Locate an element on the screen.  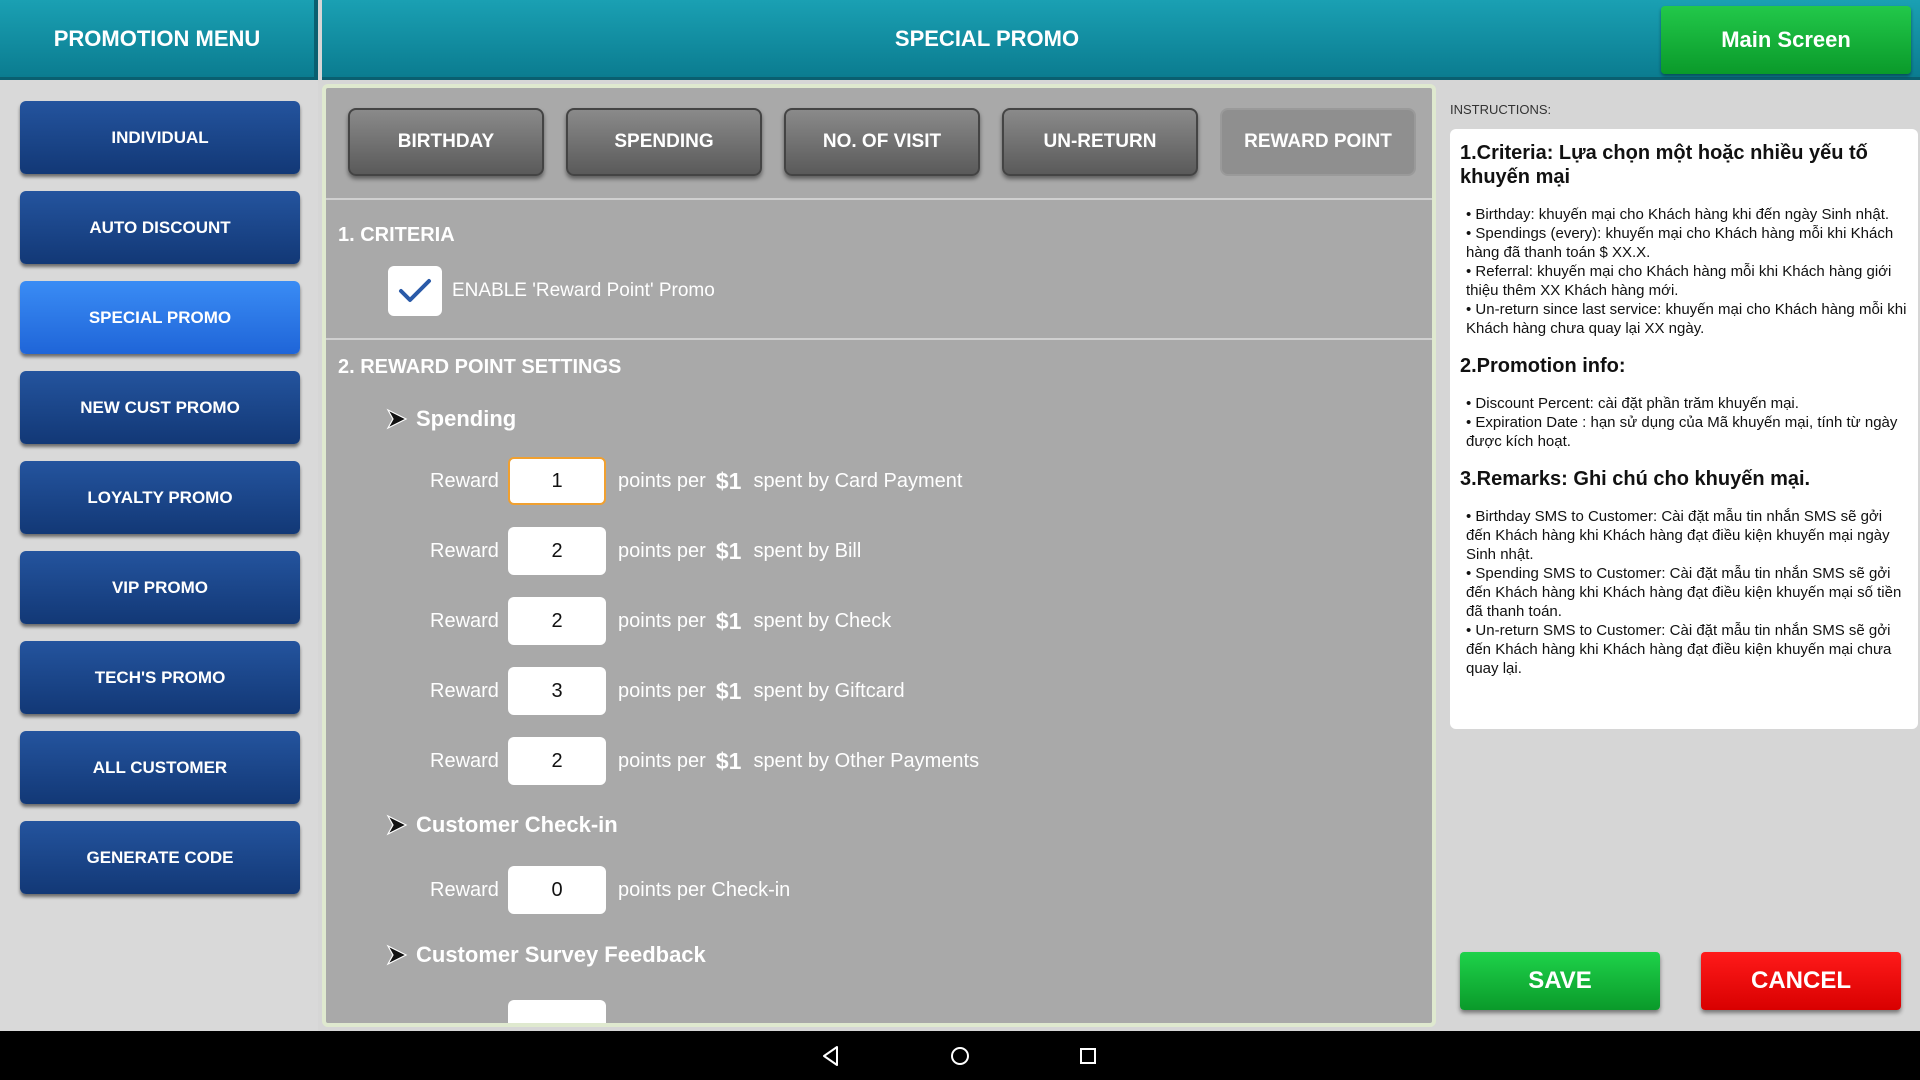
tab-un-return: UN-RETURN is located at coordinates (1100, 142).